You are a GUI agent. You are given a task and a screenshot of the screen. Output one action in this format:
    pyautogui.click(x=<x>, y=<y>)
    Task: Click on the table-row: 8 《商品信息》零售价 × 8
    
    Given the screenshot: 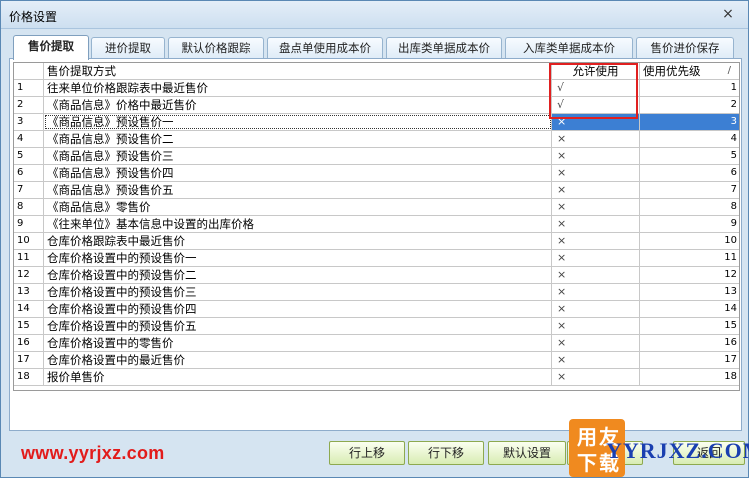 What is the action you would take?
    pyautogui.click(x=376, y=207)
    